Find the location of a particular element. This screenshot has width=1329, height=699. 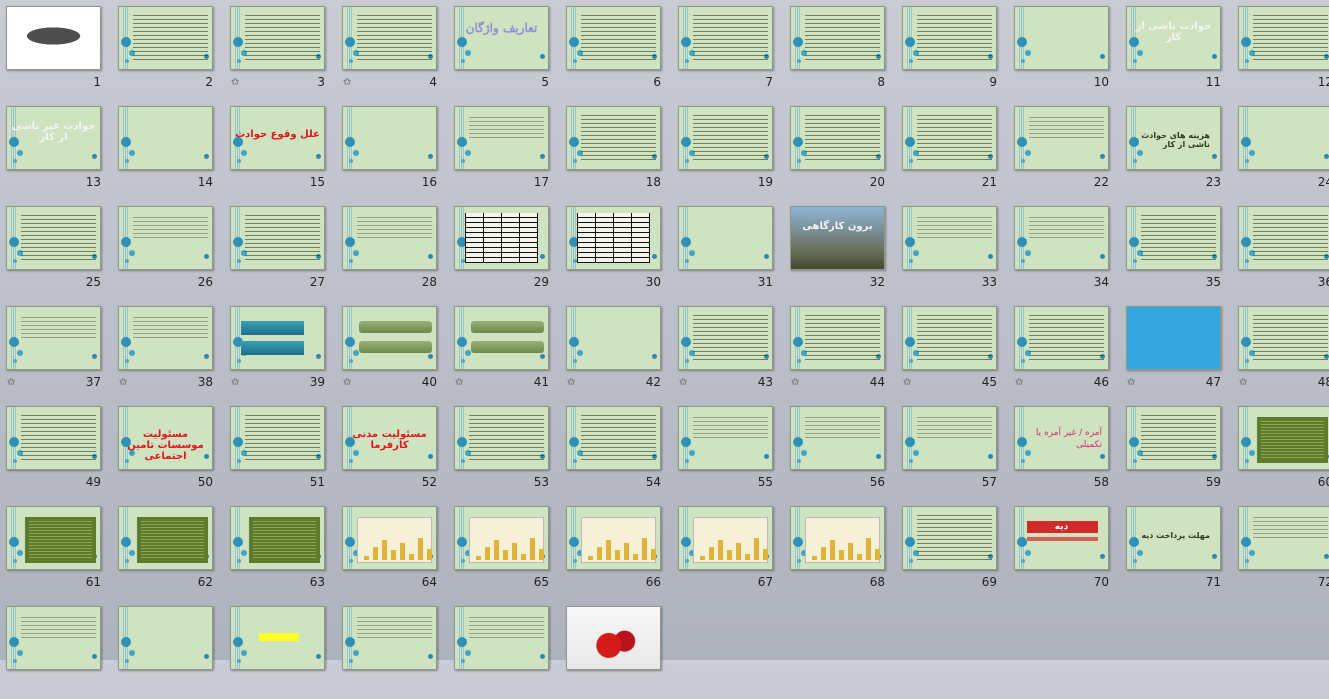

slide-thumb-item: 44 ✩ is located at coordinates (841, 351).